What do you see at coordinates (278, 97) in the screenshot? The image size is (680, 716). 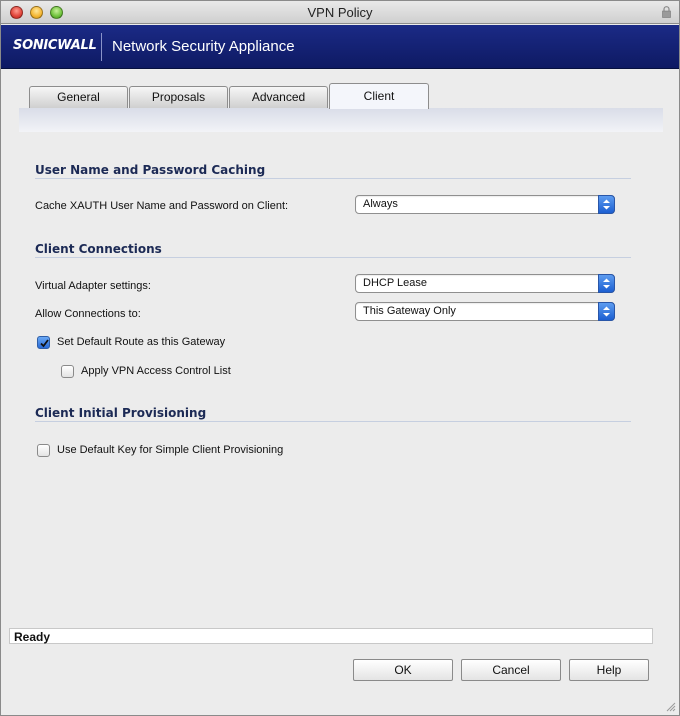 I see `tab-advanced: Advanced` at bounding box center [278, 97].